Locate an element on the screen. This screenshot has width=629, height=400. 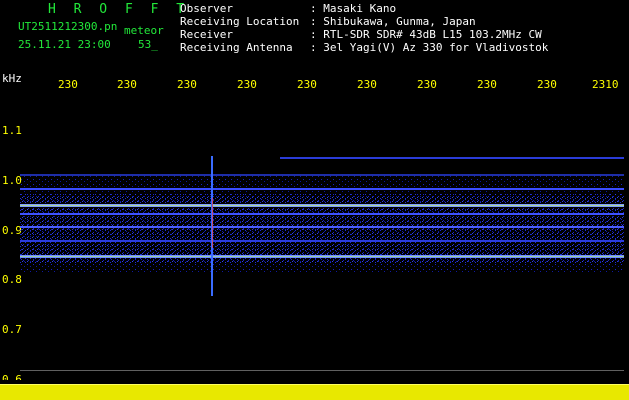
level-bar-edge is located at coordinates (314, 384).